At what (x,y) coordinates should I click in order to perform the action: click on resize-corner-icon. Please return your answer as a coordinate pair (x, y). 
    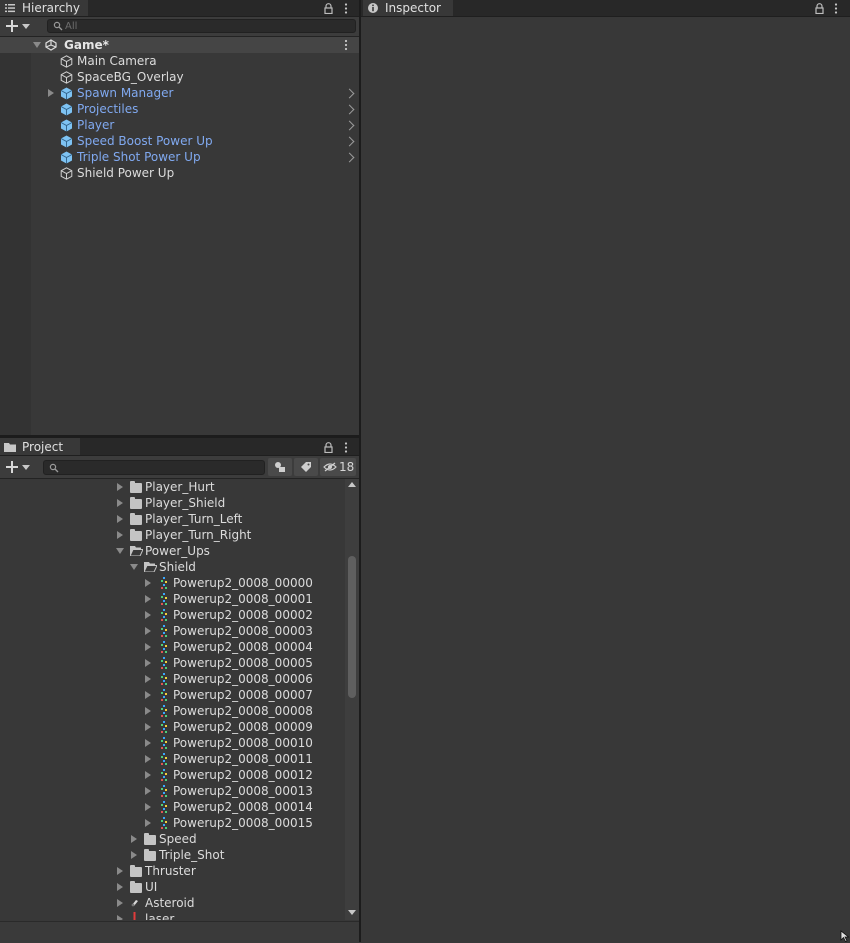
    Looking at the image, I should click on (845, 936).